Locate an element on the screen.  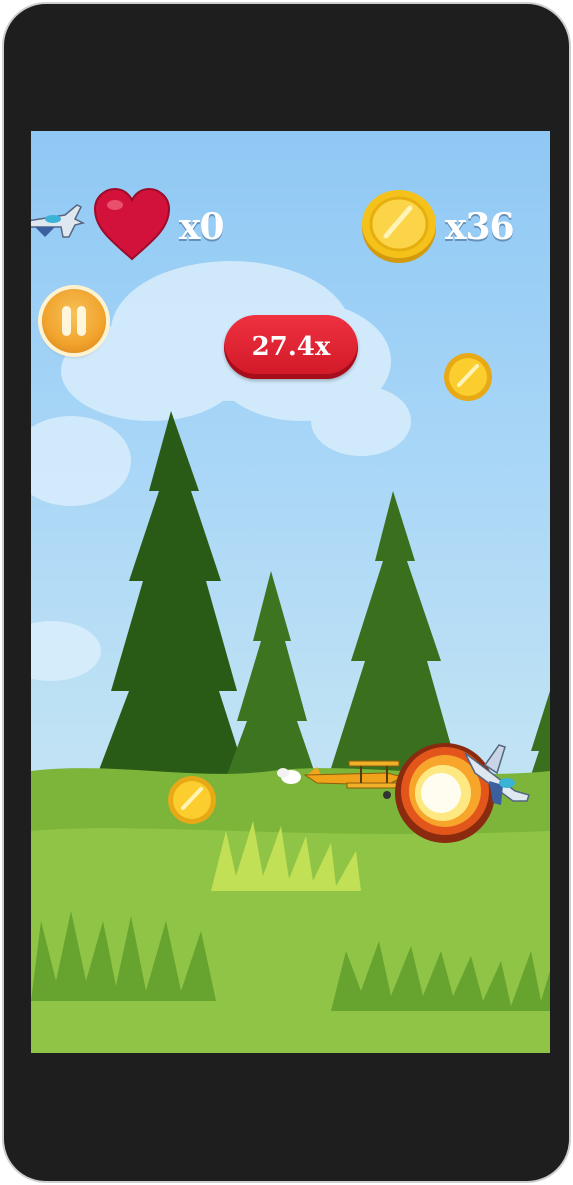
coin-icon is located at coordinates (399, 226).